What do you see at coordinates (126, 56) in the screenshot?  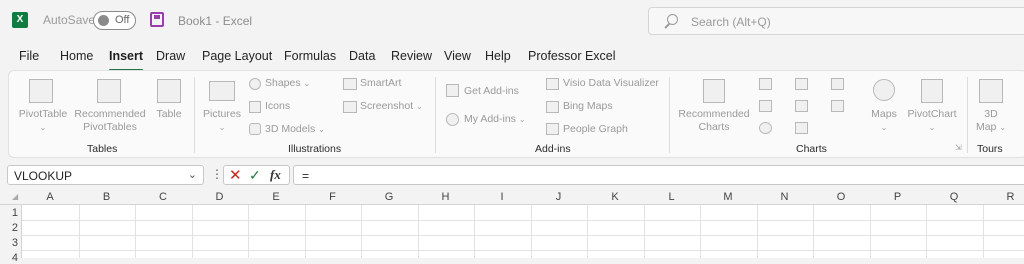 I see `tab-insert: Insert` at bounding box center [126, 56].